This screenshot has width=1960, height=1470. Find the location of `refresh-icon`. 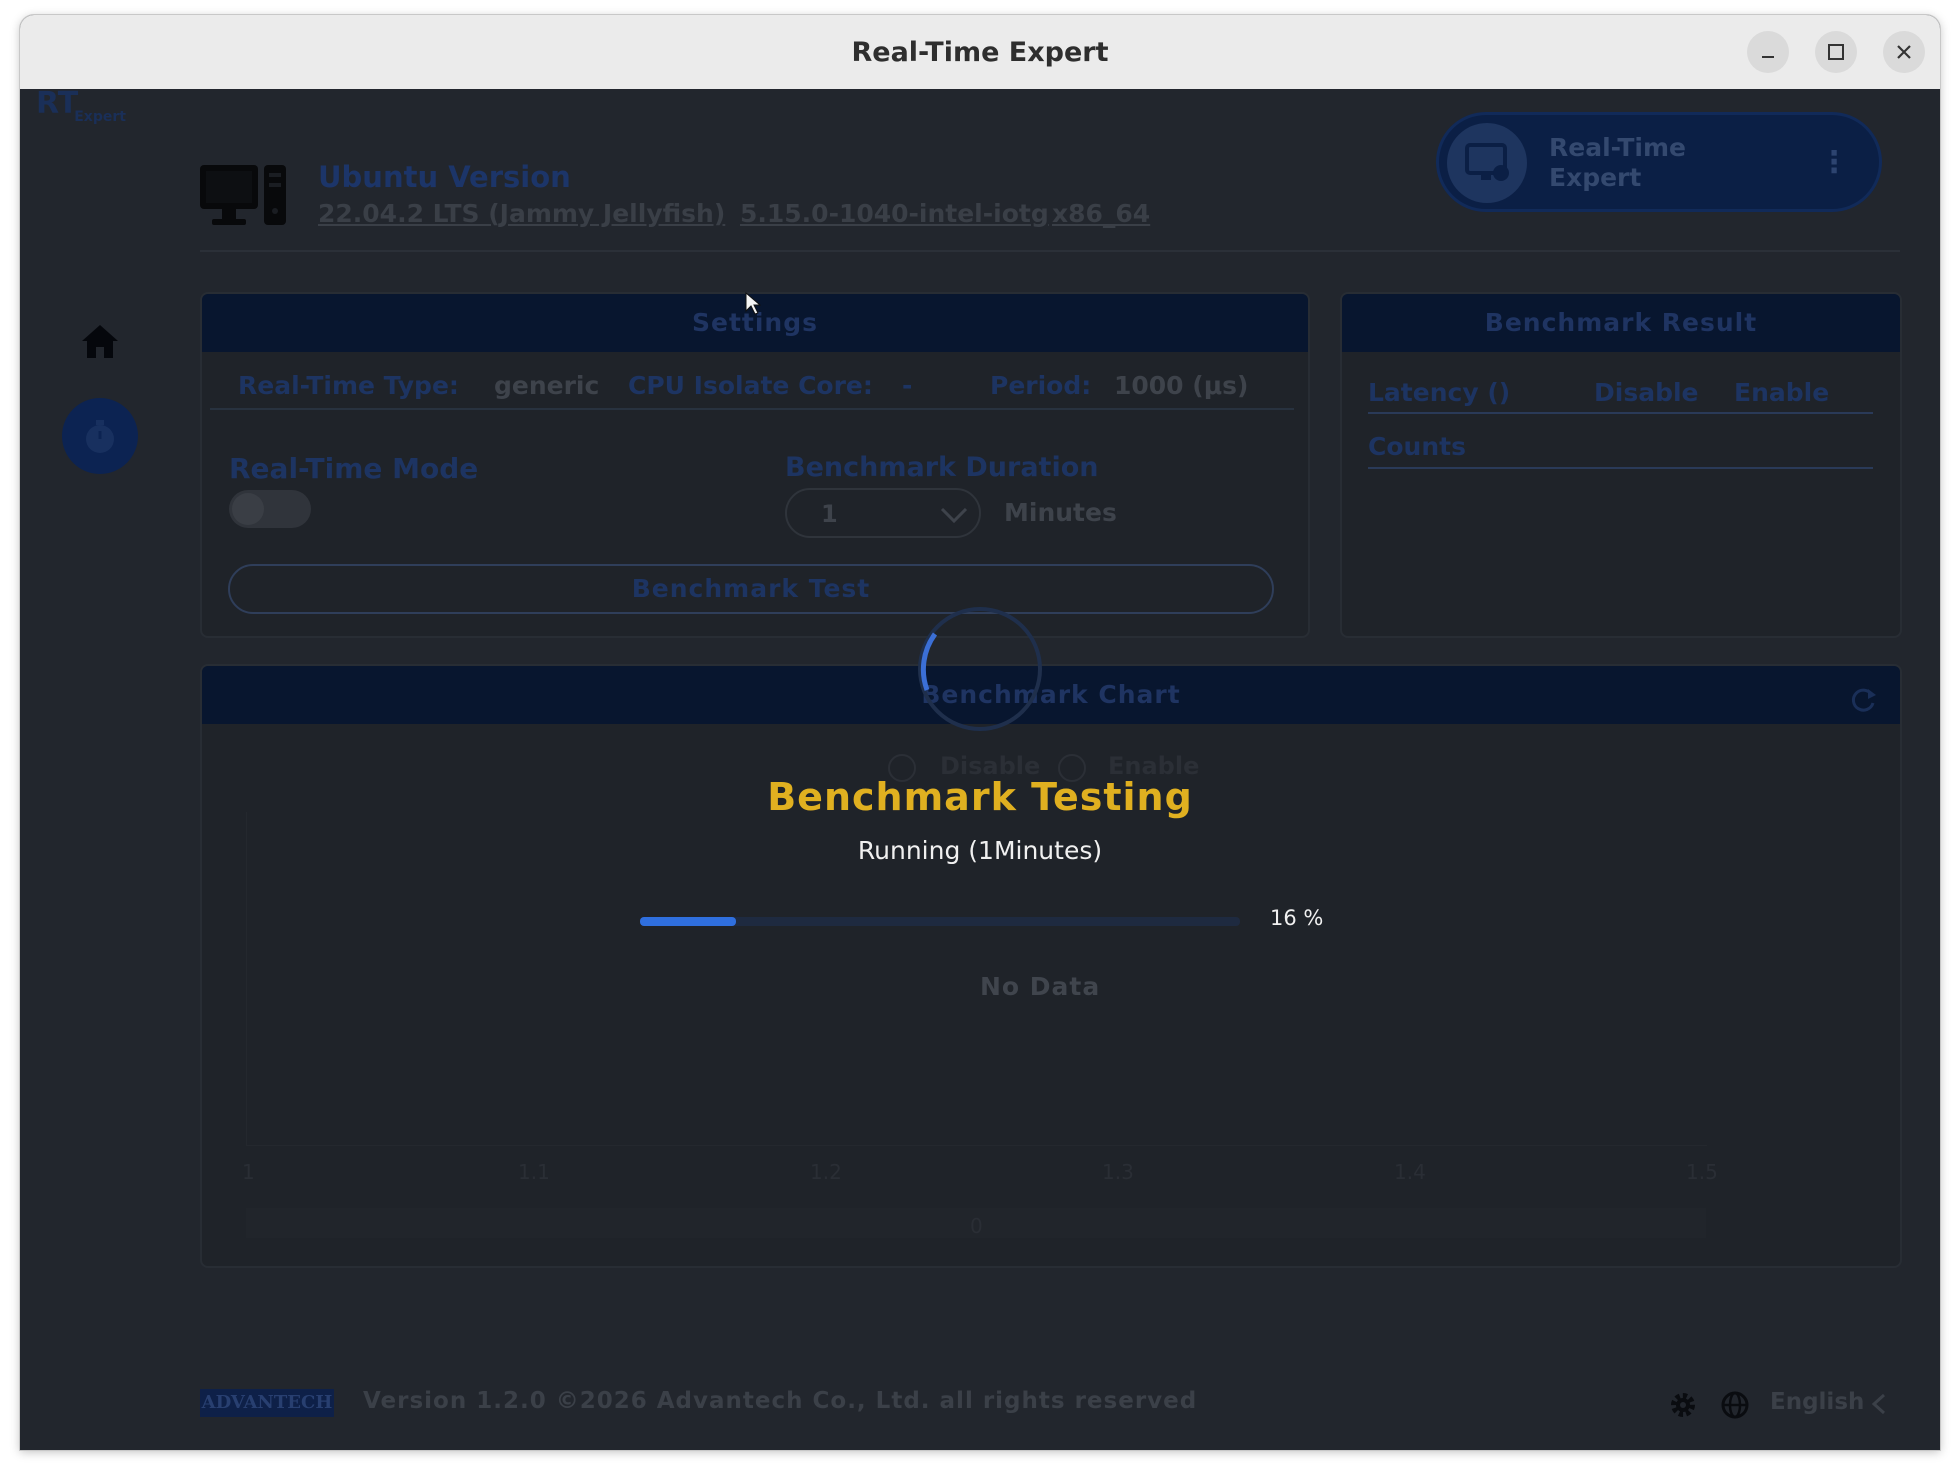

refresh-icon is located at coordinates (1863, 700).